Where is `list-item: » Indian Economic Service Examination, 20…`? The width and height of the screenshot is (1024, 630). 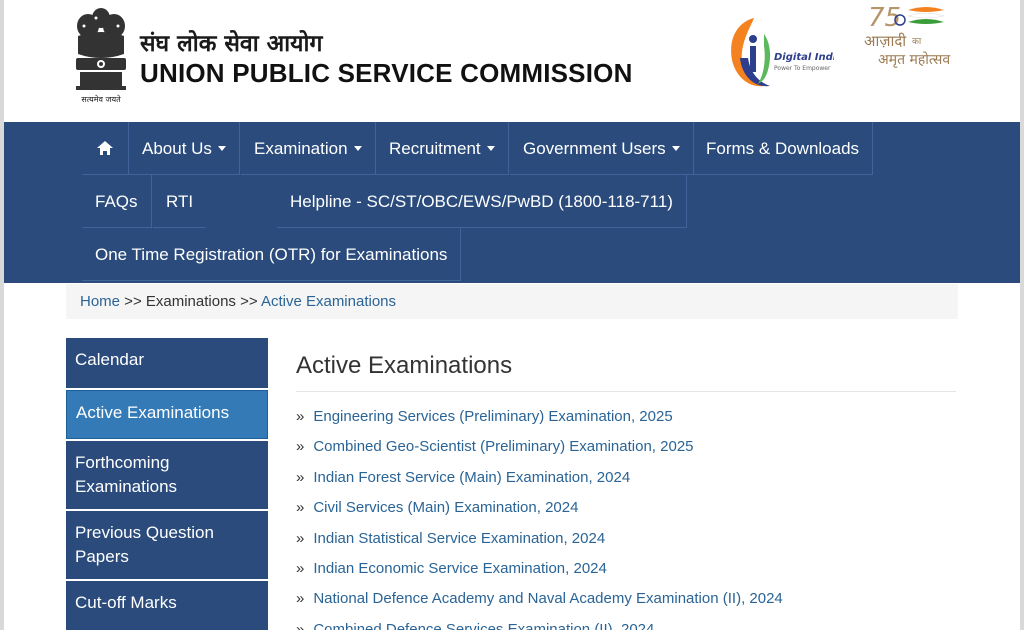
list-item: » Indian Economic Service Examination, 20… is located at coordinates (636, 571).